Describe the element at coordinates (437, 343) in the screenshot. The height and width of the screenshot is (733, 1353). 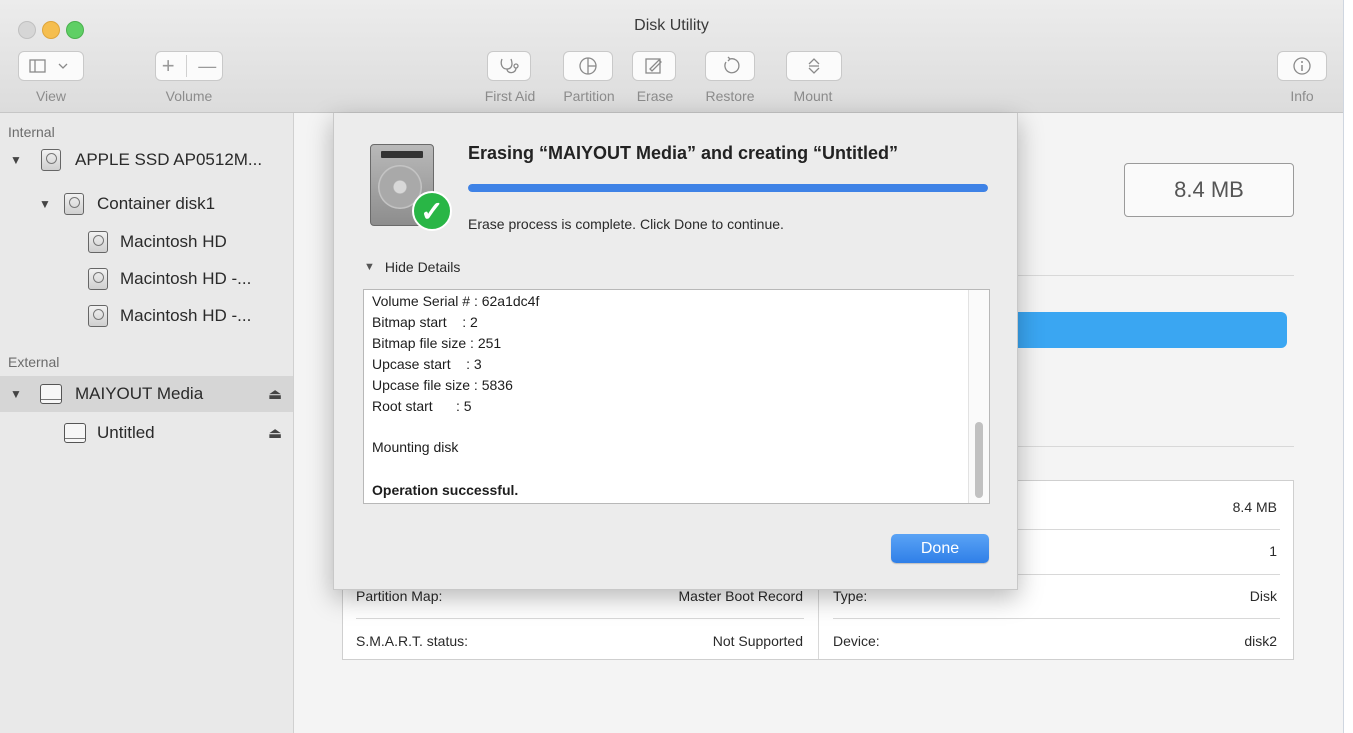
I see `log-line: Bitmap file size : 251` at that location.